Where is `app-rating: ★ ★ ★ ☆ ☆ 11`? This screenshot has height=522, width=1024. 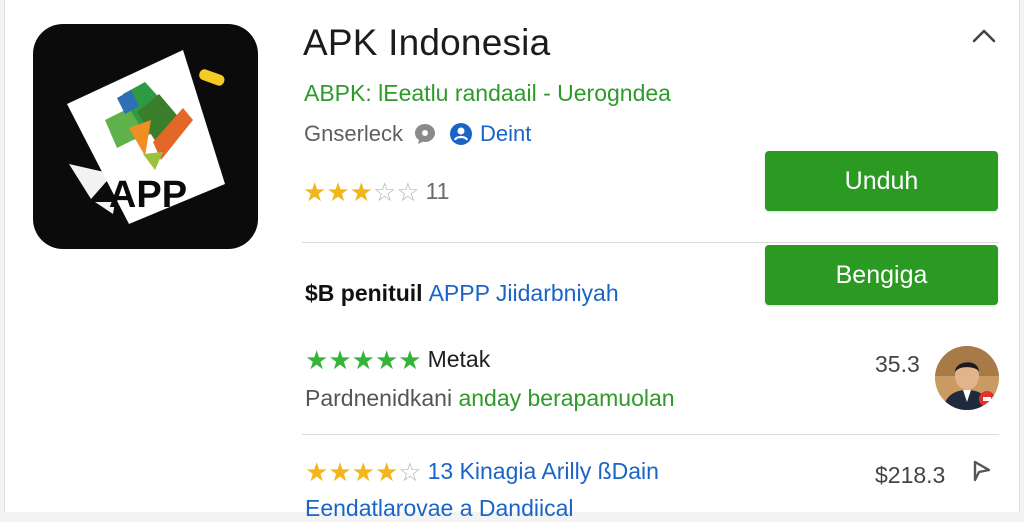
app-rating: ★ ★ ★ ☆ ☆ 11 is located at coordinates (376, 191).